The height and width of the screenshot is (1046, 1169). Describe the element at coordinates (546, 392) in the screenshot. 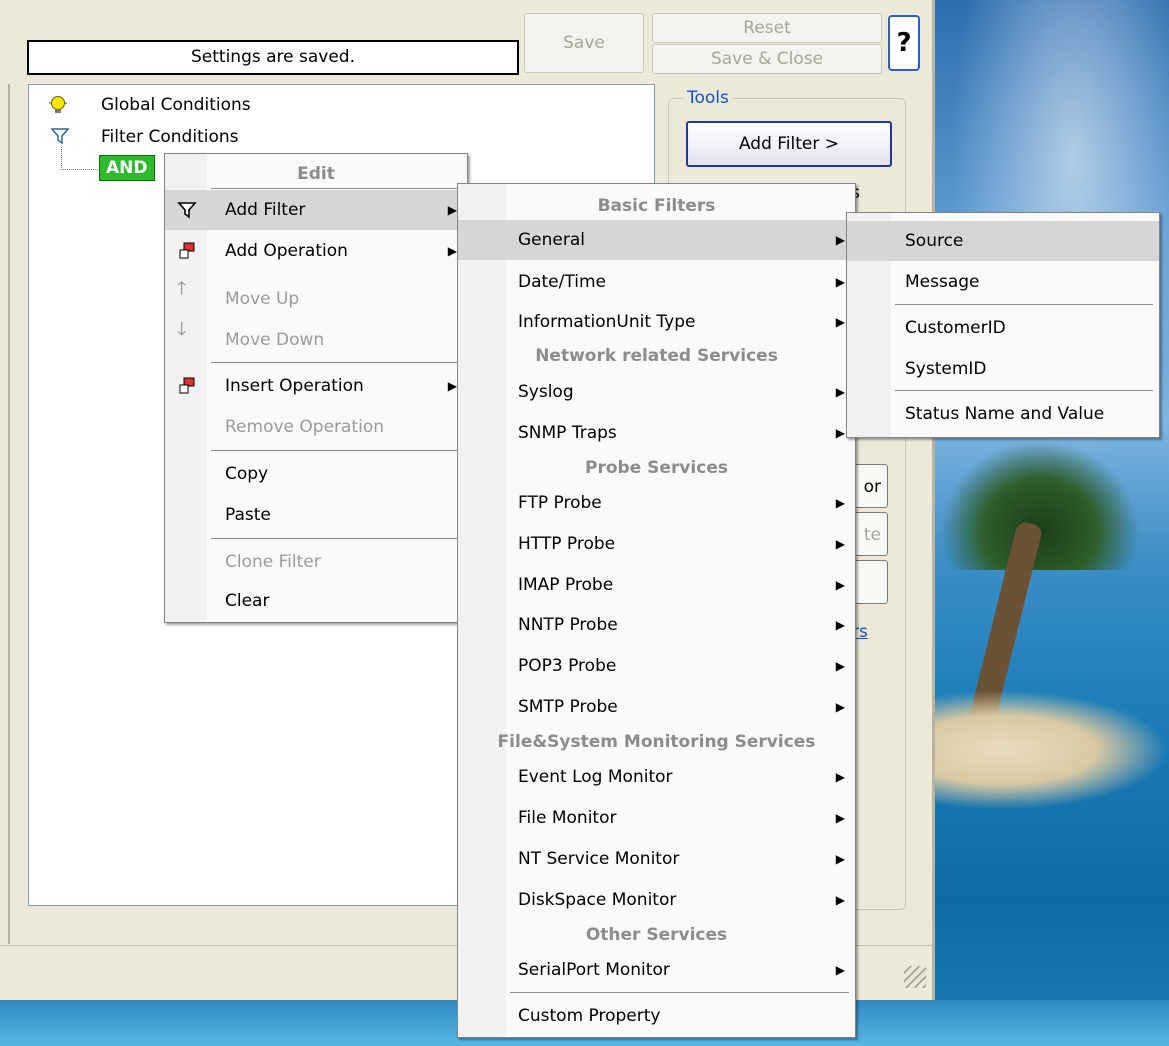

I see `menu-item-label: Syslog` at that location.